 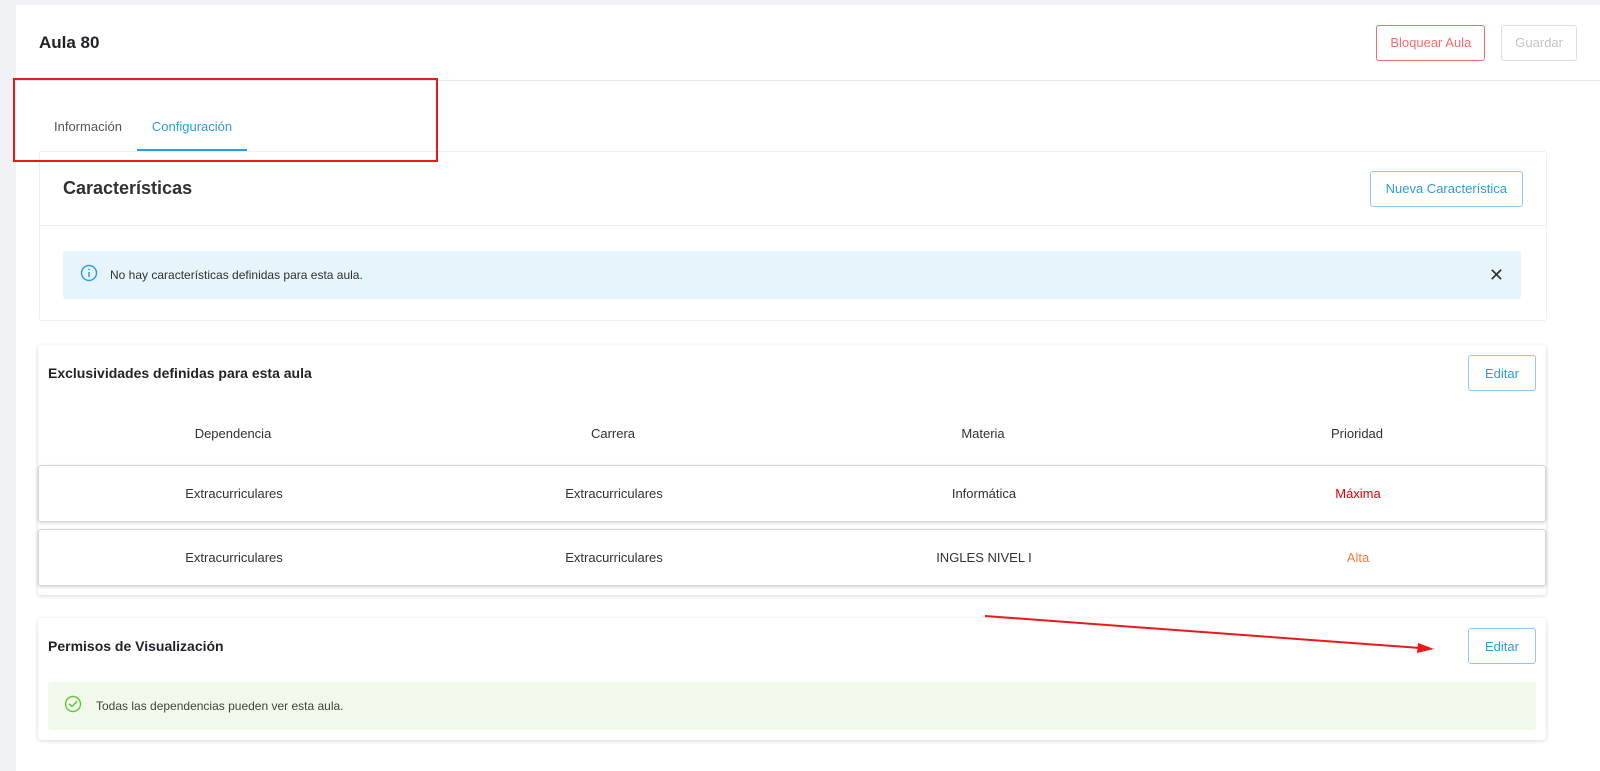 What do you see at coordinates (1357, 433) in the screenshot?
I see `column-header-prioridad: Prioridad` at bounding box center [1357, 433].